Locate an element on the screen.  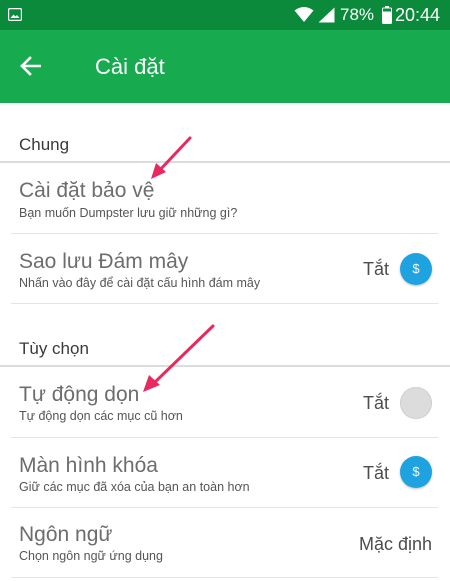
setting-subtitle: Giữ các mục đã xóa của bạn an toàn hơn is located at coordinates (134, 487).